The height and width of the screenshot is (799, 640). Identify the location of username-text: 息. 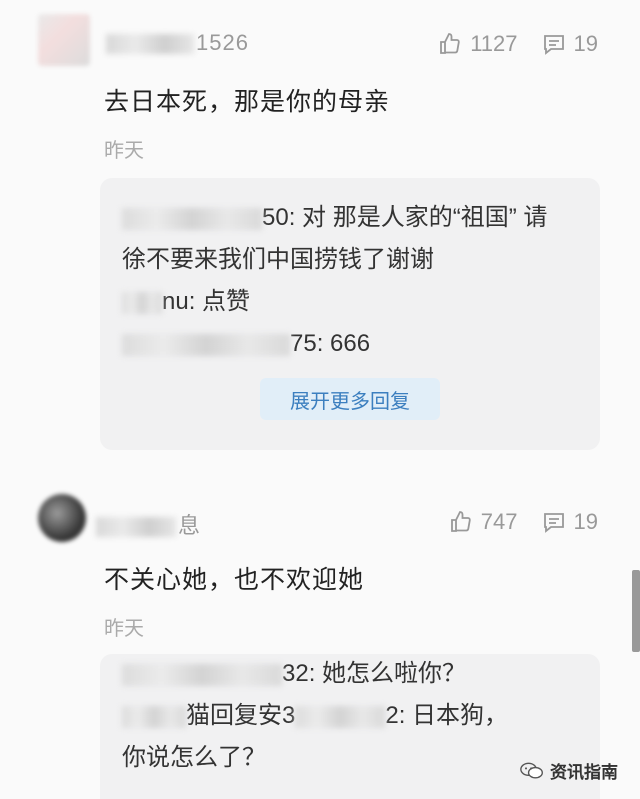
(190, 525).